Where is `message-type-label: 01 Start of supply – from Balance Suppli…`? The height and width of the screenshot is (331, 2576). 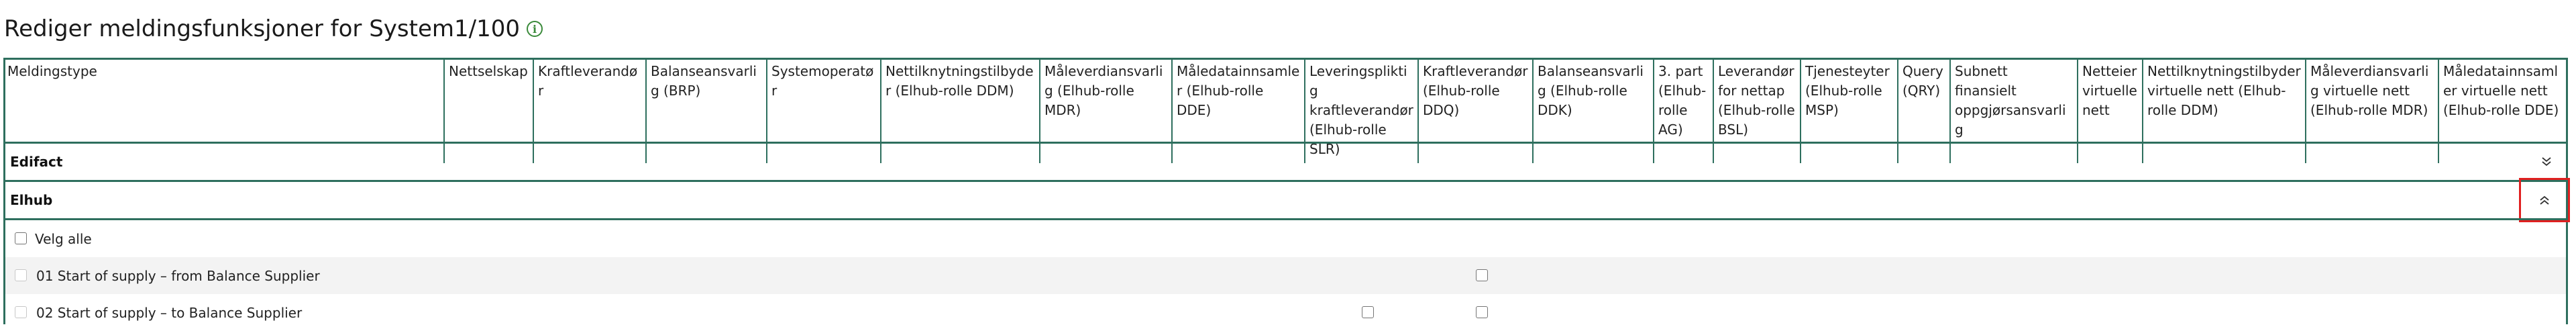
message-type-label: 01 Start of supply – from Balance Suppli… is located at coordinates (178, 275).